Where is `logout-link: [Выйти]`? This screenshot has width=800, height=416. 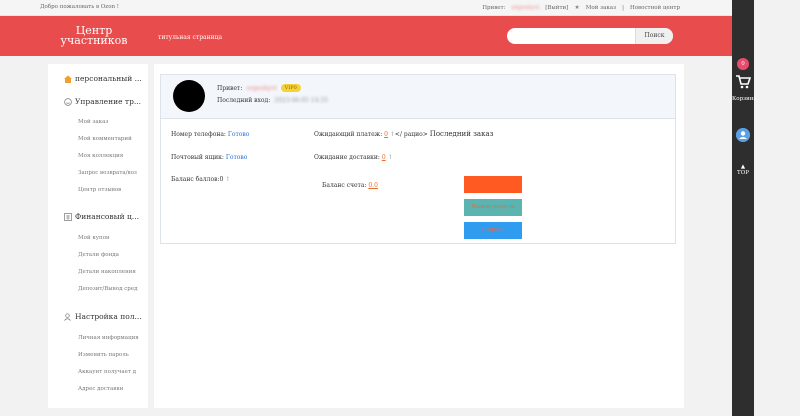 logout-link: [Выйти] is located at coordinates (556, 8).